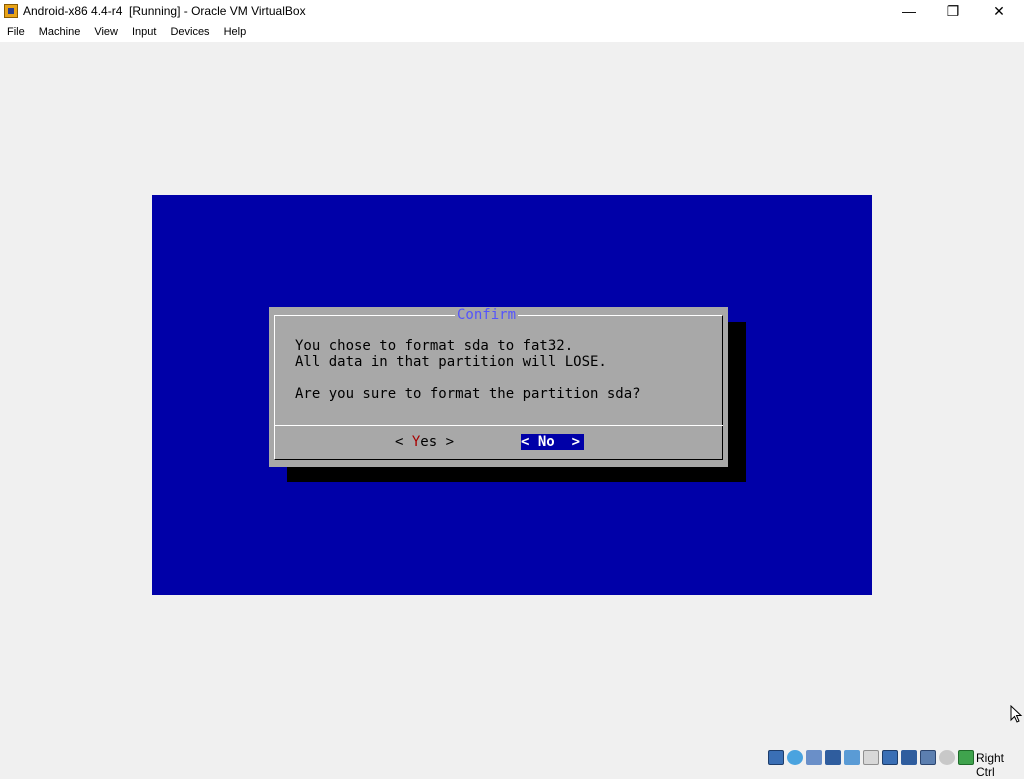 The width and height of the screenshot is (1024, 779). I want to click on status-icons, so click(871, 757).